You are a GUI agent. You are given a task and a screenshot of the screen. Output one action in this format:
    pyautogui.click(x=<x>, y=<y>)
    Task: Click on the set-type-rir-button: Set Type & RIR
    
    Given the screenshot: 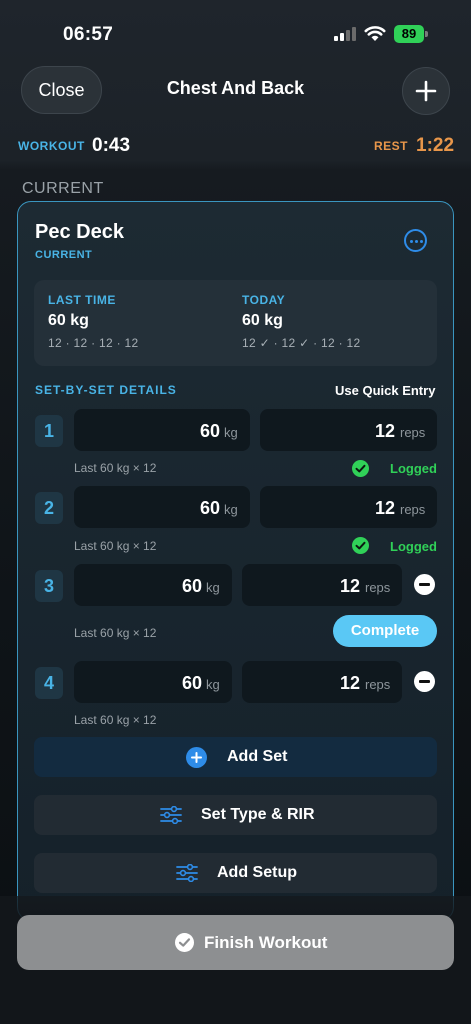 What is the action you would take?
    pyautogui.click(x=235, y=815)
    